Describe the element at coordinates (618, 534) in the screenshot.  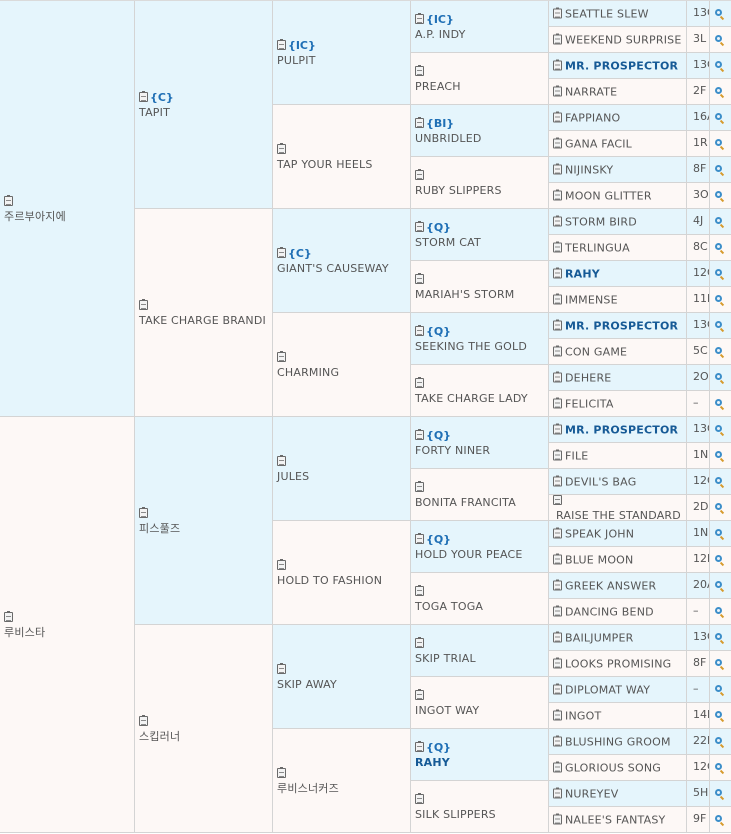
I see `horse-cell-gen5: SPEAK JOHN` at that location.